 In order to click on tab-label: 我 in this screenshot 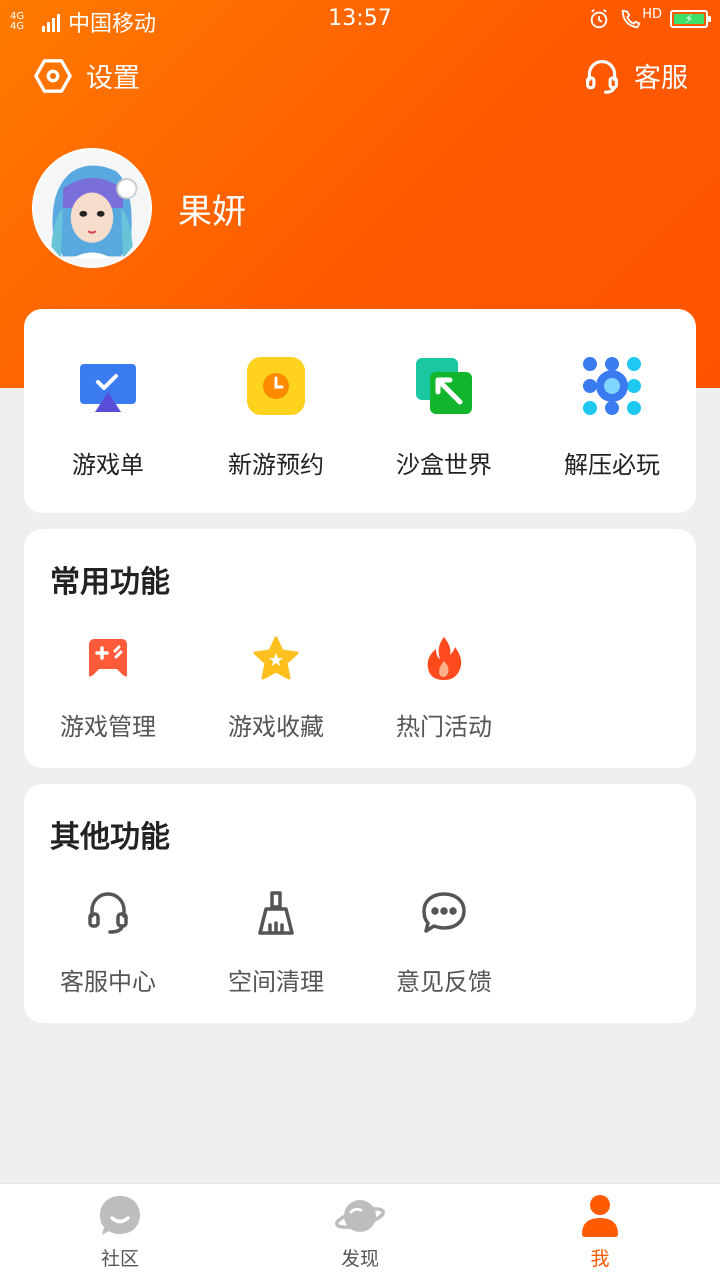, I will do `click(600, 1259)`.